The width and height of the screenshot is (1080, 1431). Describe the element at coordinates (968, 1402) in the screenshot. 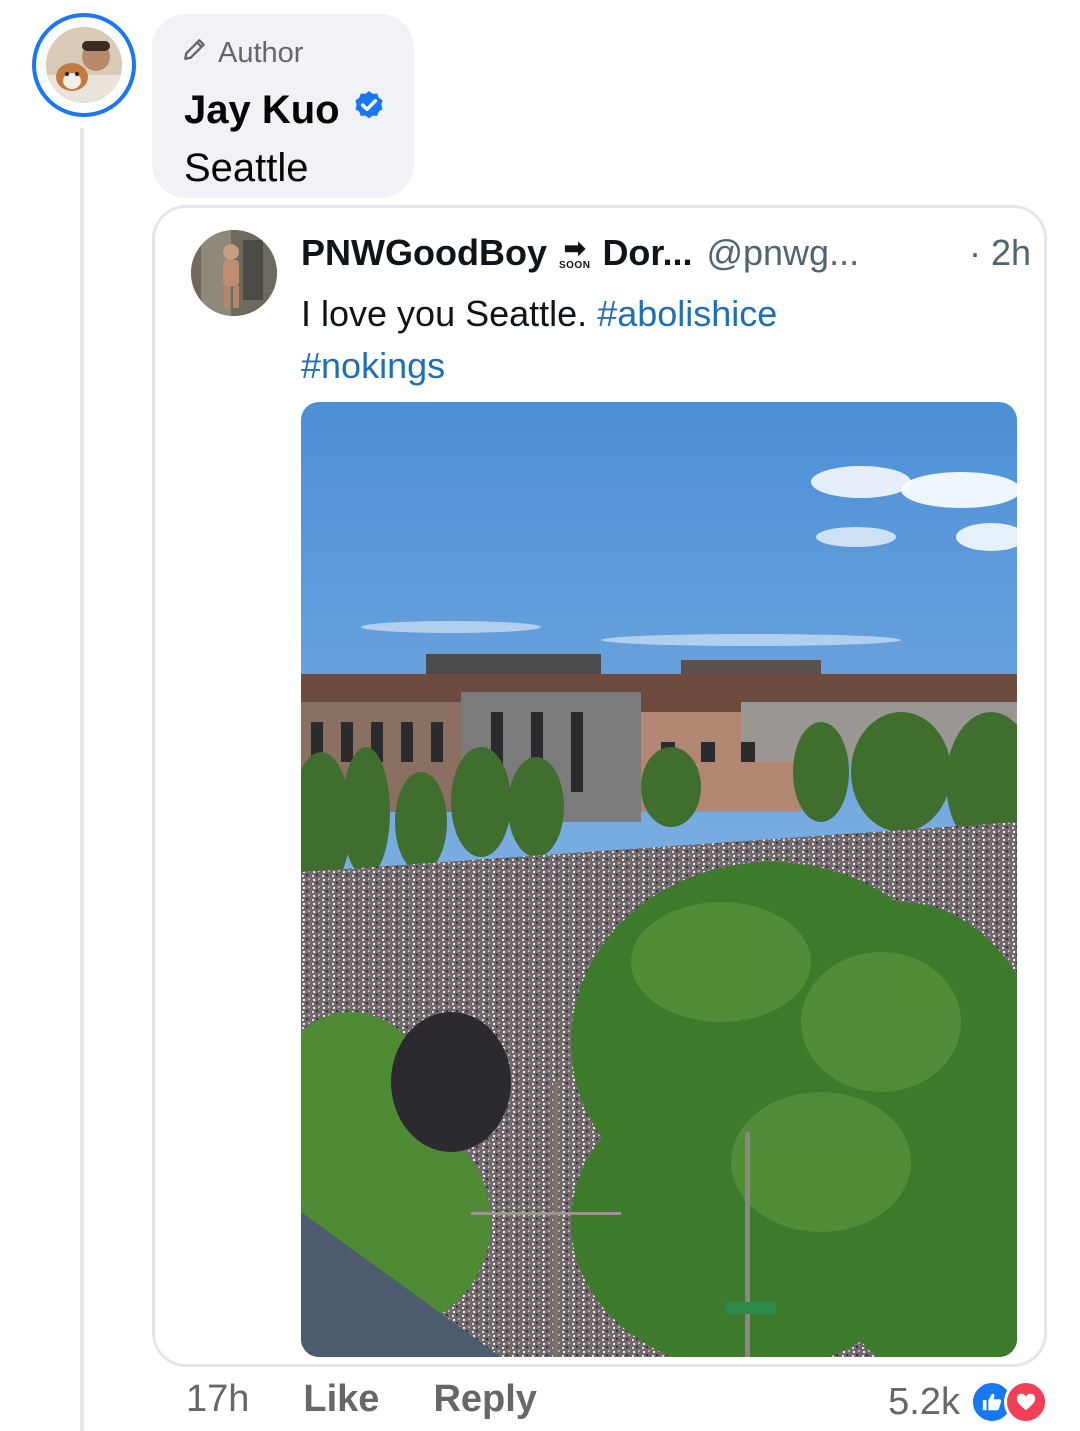

I see `reaction-summary: 5.2k` at that location.